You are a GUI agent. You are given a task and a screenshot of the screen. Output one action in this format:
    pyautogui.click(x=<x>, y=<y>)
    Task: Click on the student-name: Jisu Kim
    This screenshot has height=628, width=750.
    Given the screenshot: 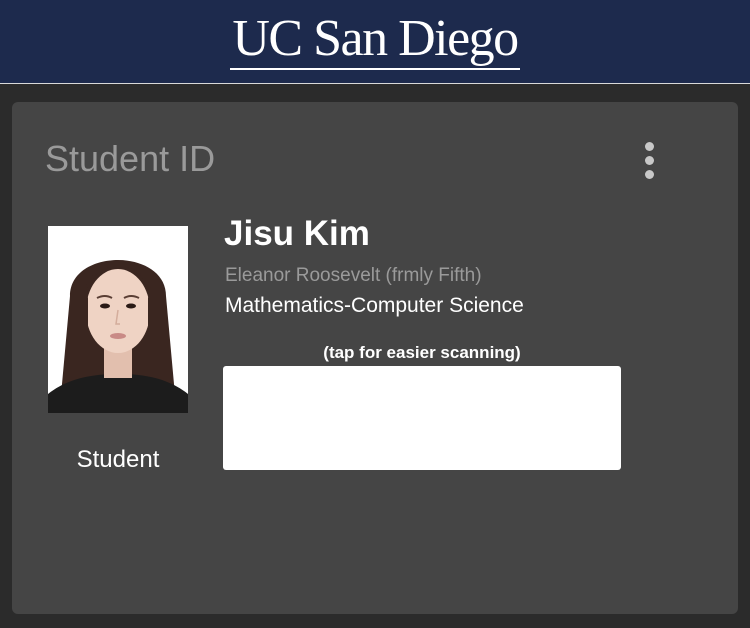 What is the action you would take?
    pyautogui.click(x=297, y=233)
    